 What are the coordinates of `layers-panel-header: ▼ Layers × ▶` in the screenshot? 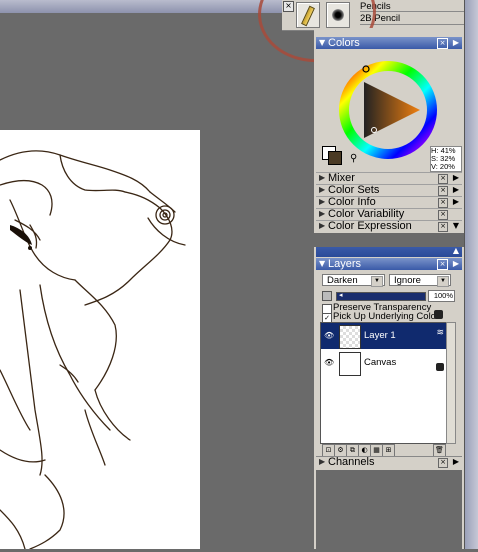 It's located at (389, 264).